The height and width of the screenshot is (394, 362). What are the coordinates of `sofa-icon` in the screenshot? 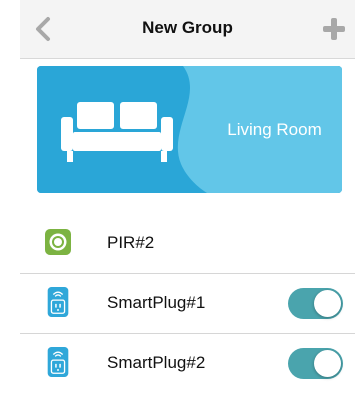 It's located at (117, 132).